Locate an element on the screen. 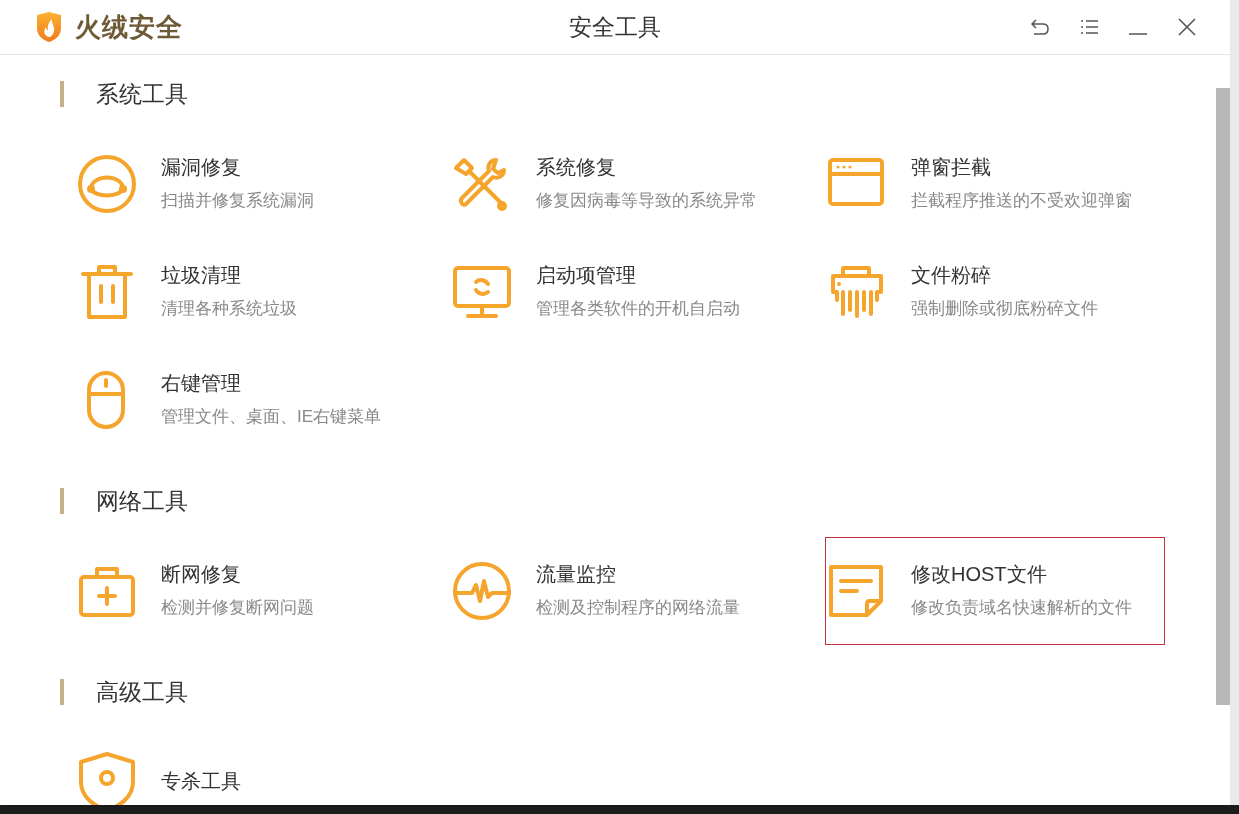  tool-description: 修改负责域名快速解析的文件 is located at coordinates (1021, 608).